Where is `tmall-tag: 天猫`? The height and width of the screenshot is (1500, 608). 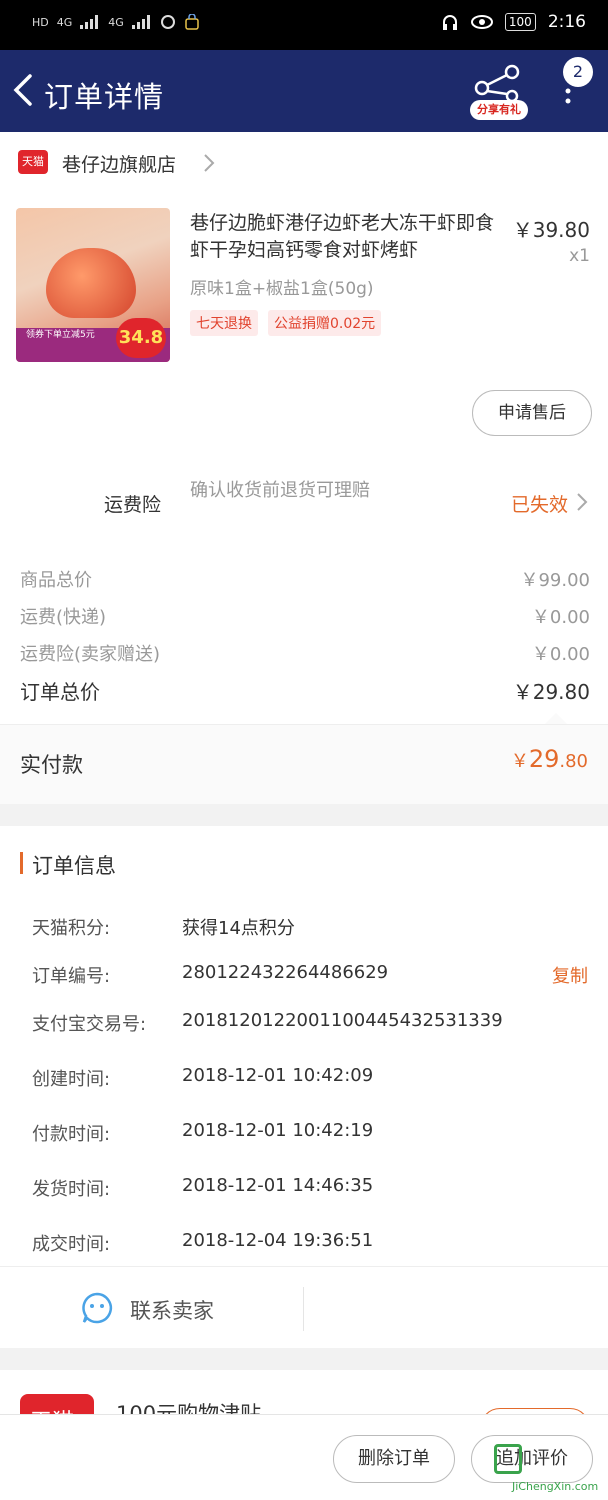 tmall-tag: 天猫 is located at coordinates (33, 162).